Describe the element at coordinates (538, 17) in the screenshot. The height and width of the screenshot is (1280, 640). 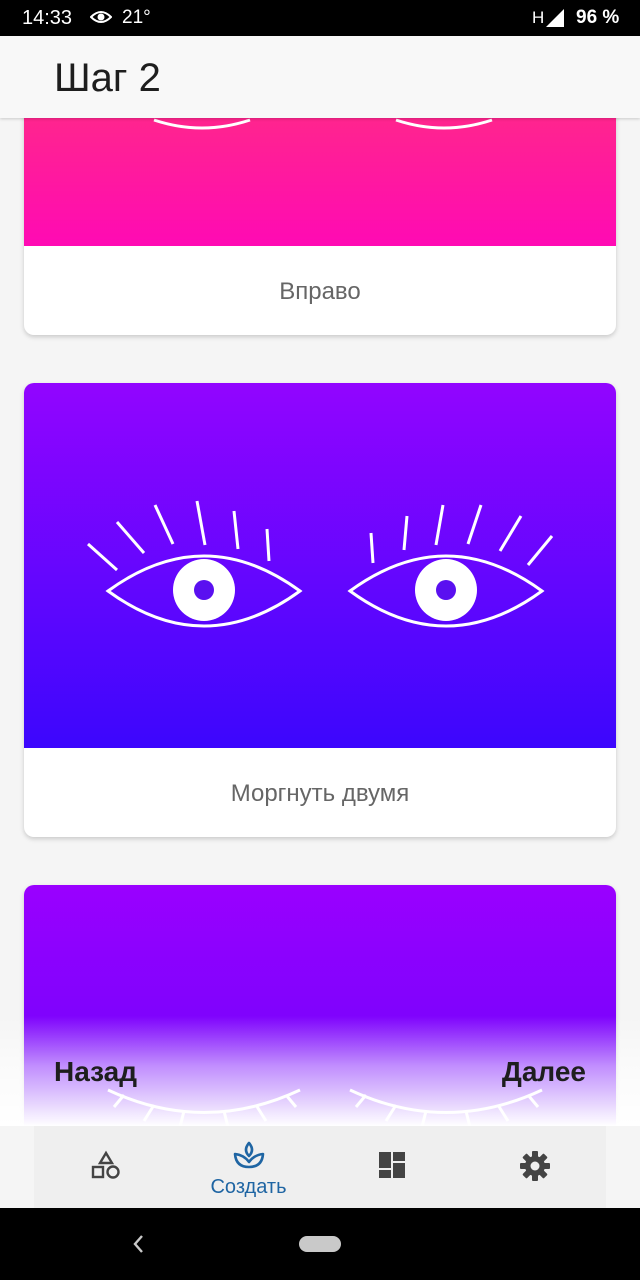
I see `status-network: H` at that location.